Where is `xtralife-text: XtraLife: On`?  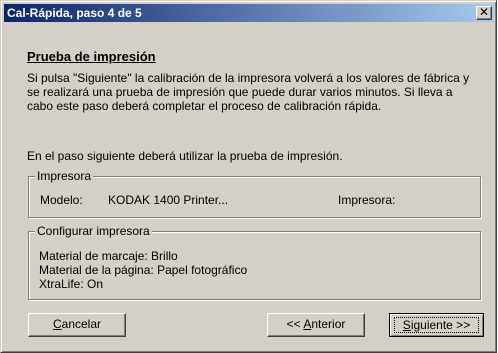
xtralife-text: XtraLife: On is located at coordinates (71, 284).